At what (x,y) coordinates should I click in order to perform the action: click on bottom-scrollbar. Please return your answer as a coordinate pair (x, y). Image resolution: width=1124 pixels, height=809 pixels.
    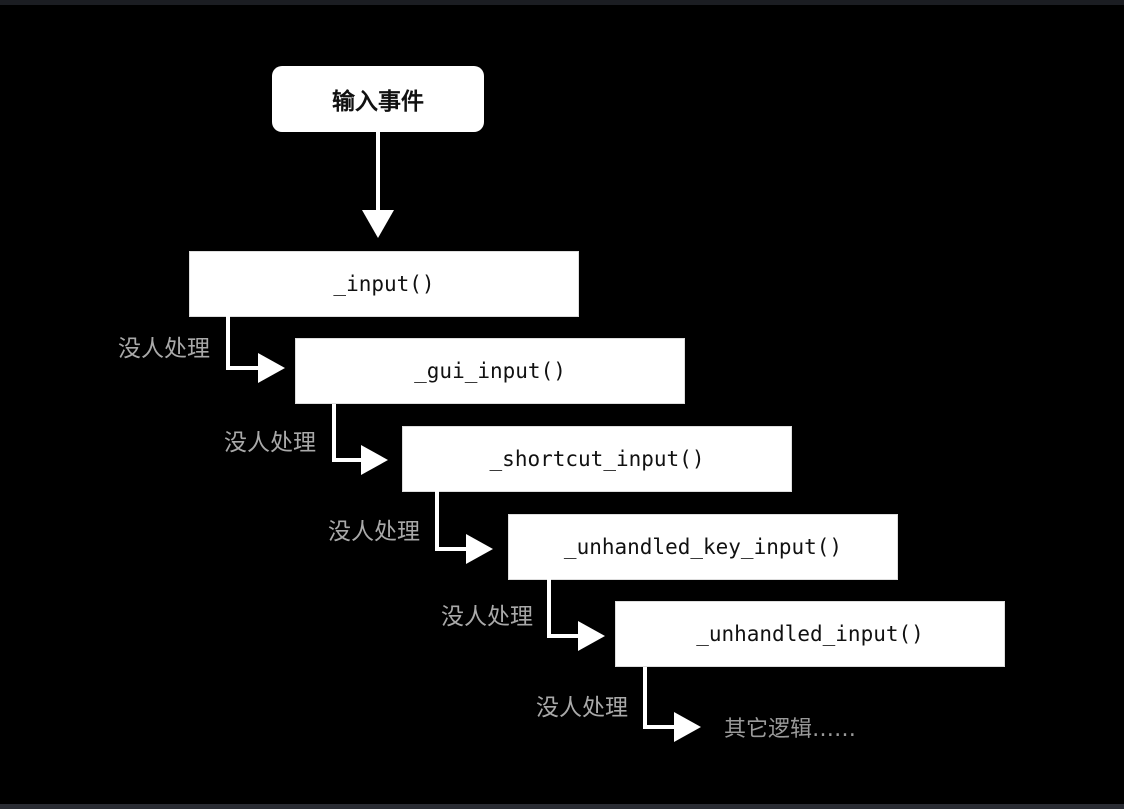
    Looking at the image, I should click on (562, 806).